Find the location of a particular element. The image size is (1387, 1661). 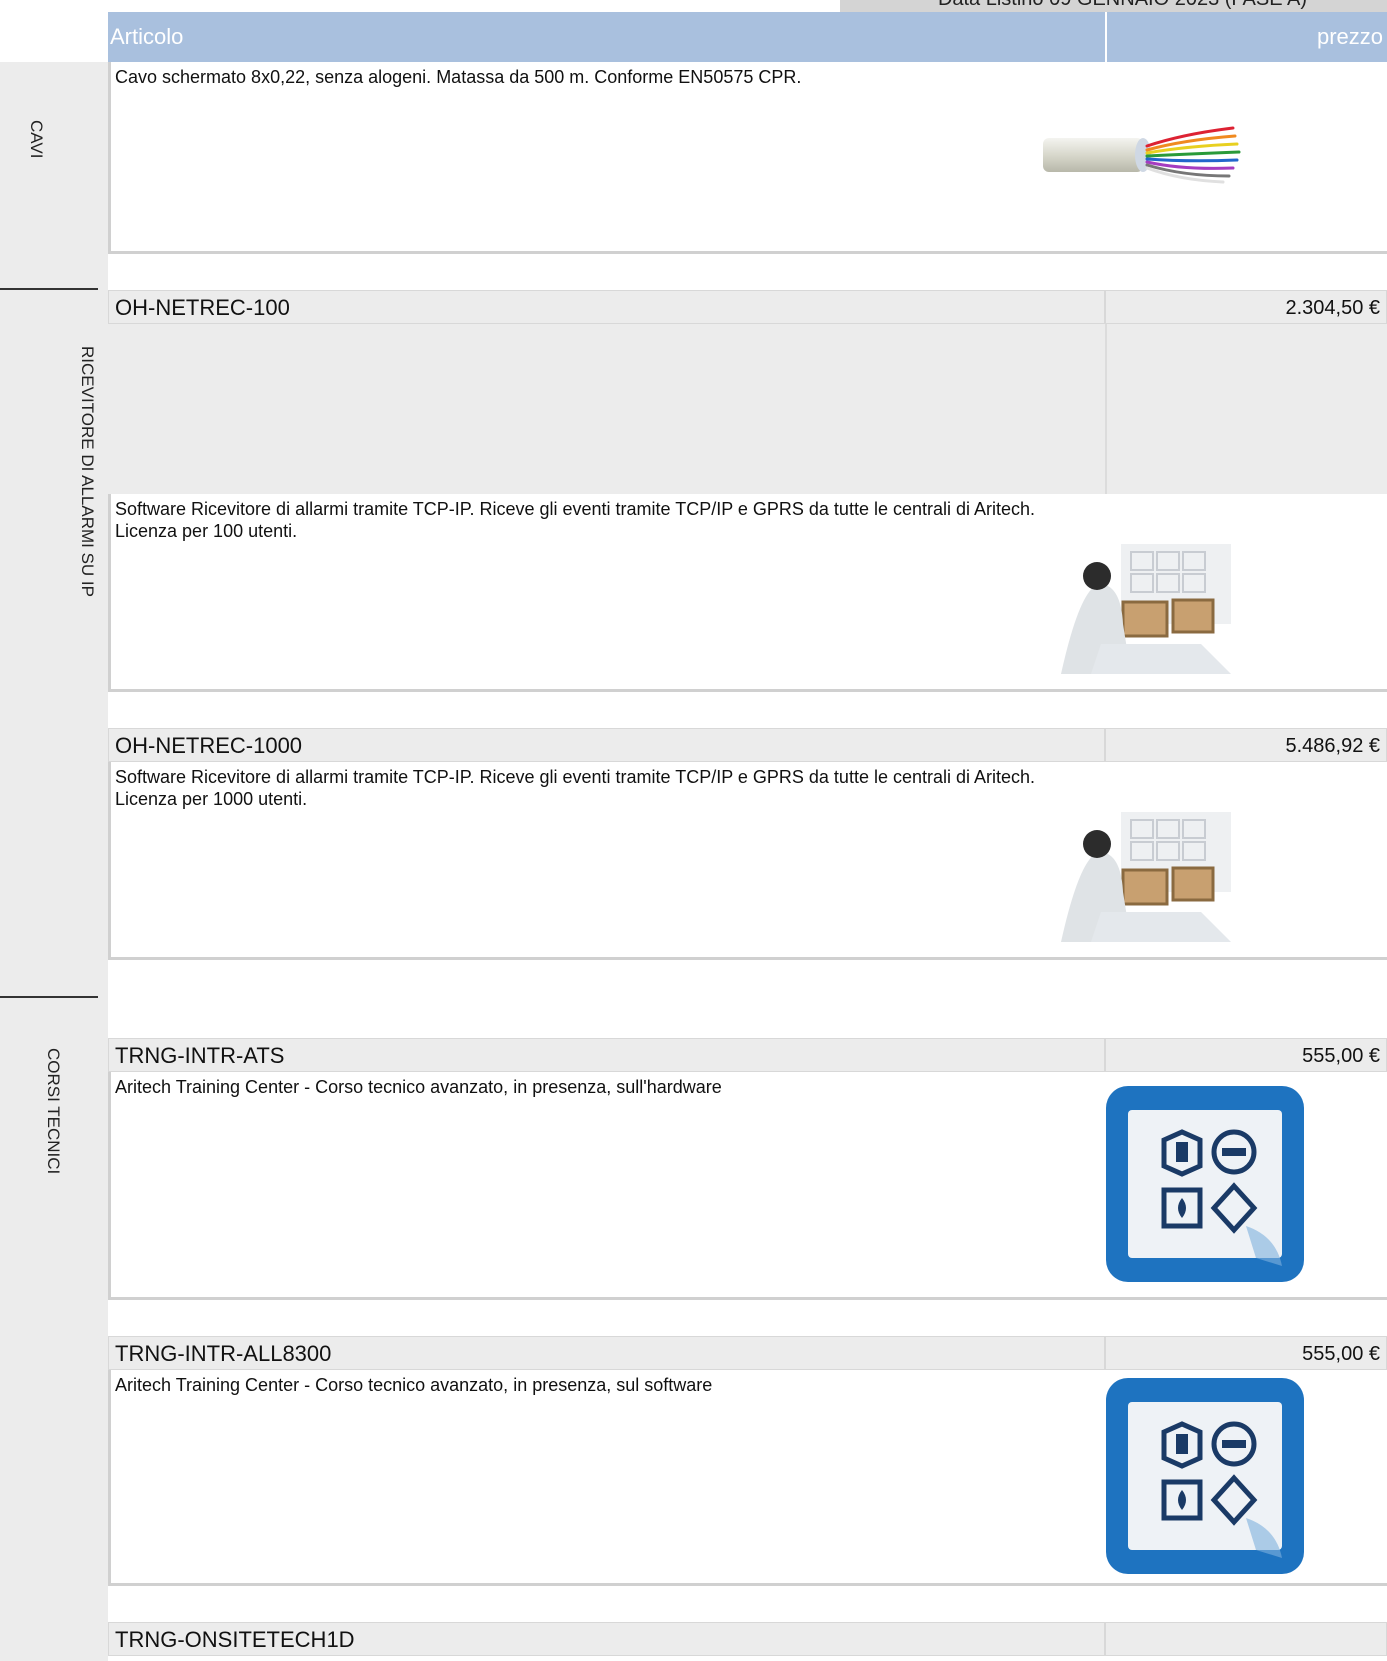

column-header-article: Articolo is located at coordinates (147, 36).